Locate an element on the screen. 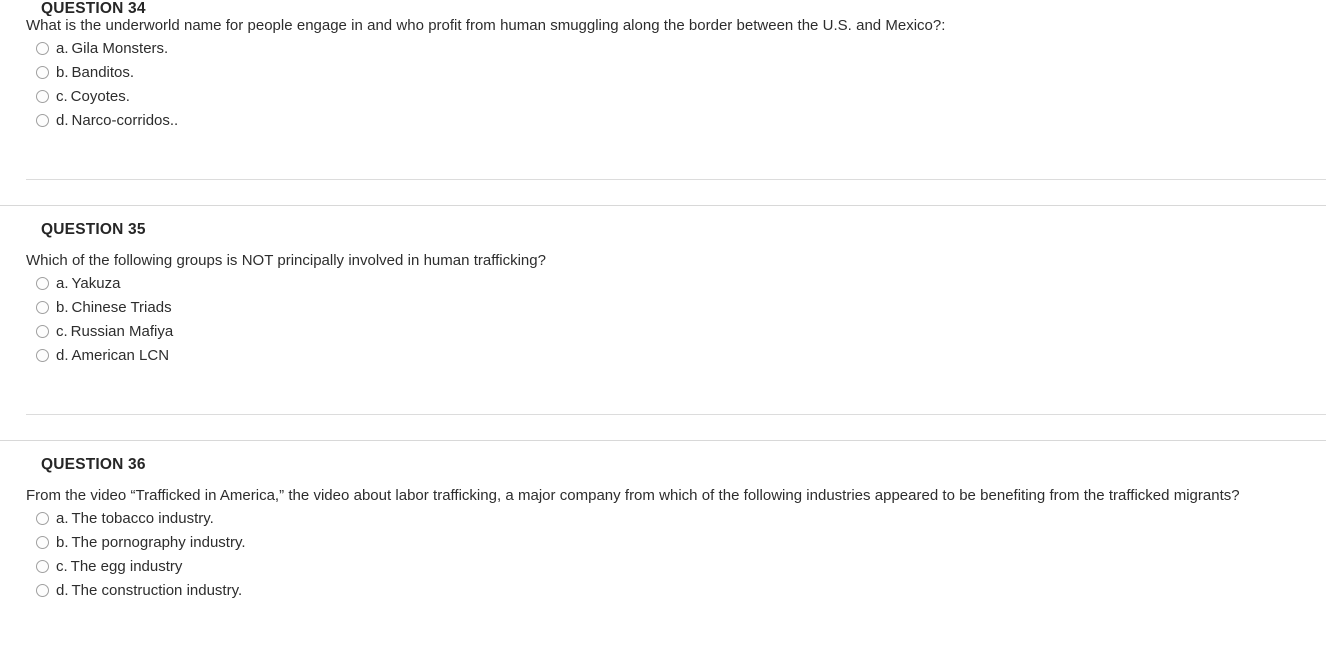 Image resolution: width=1326 pixels, height=667 pixels. option-label: The pornography industry. is located at coordinates (158, 543).